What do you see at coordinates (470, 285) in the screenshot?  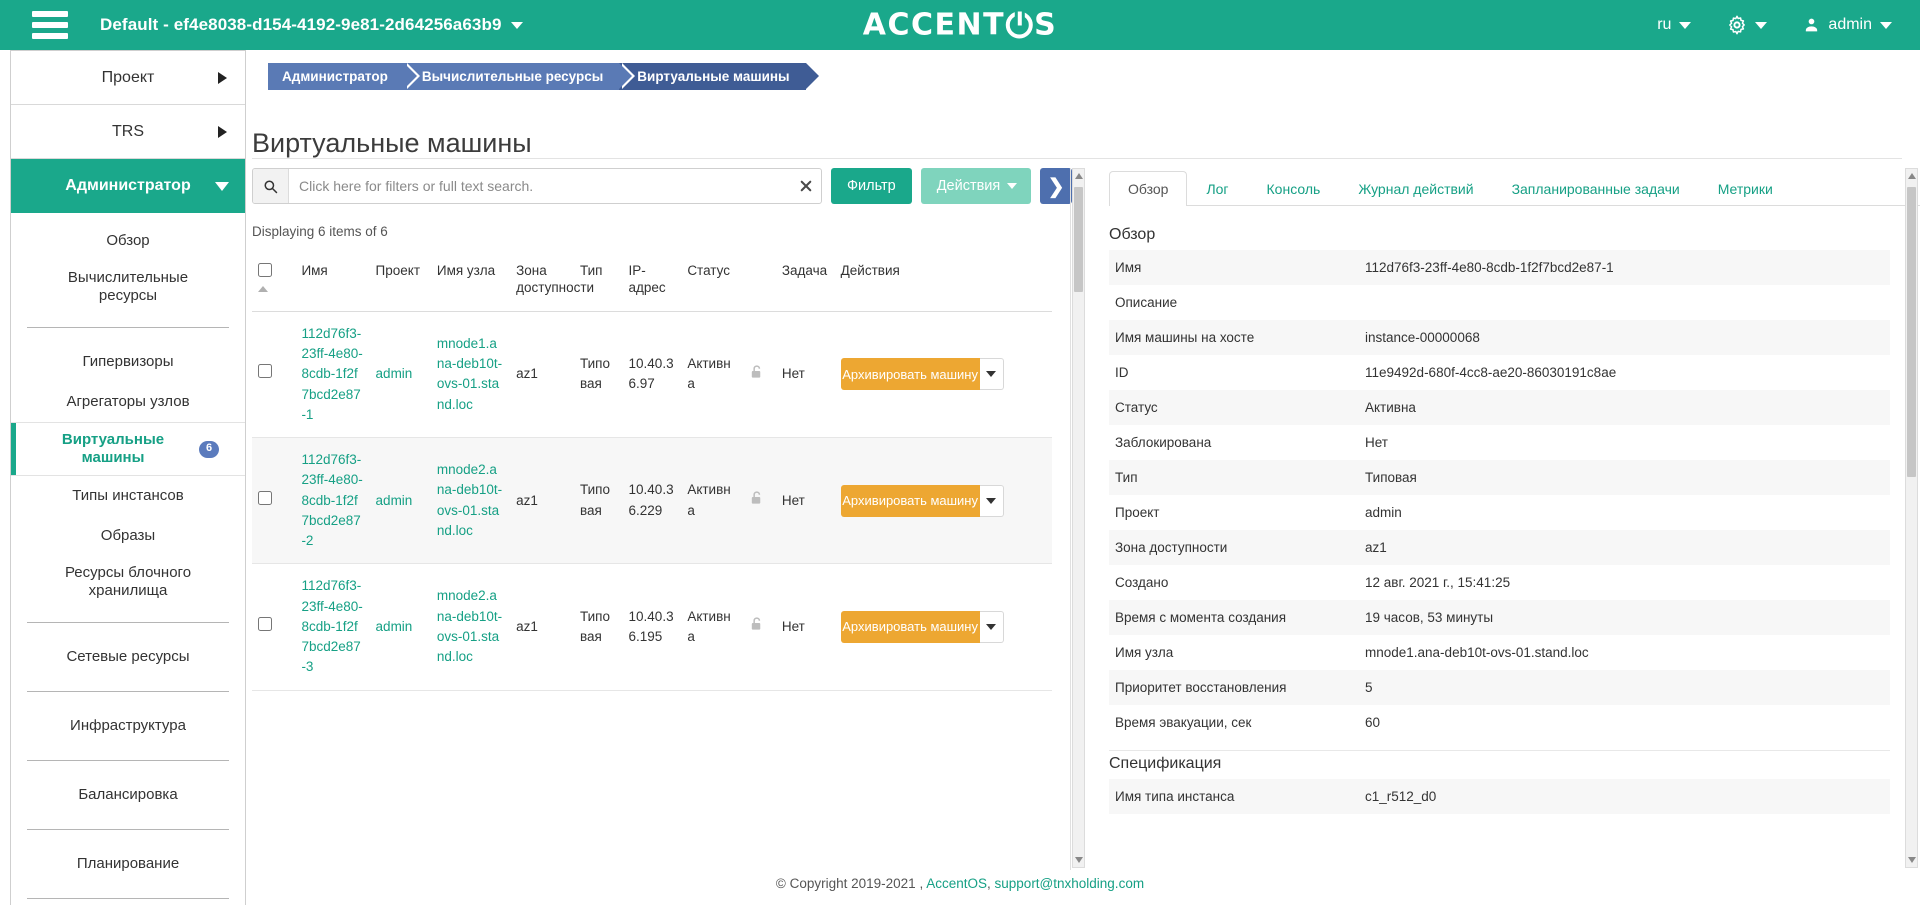 I see `column-header-node: Имя узла` at bounding box center [470, 285].